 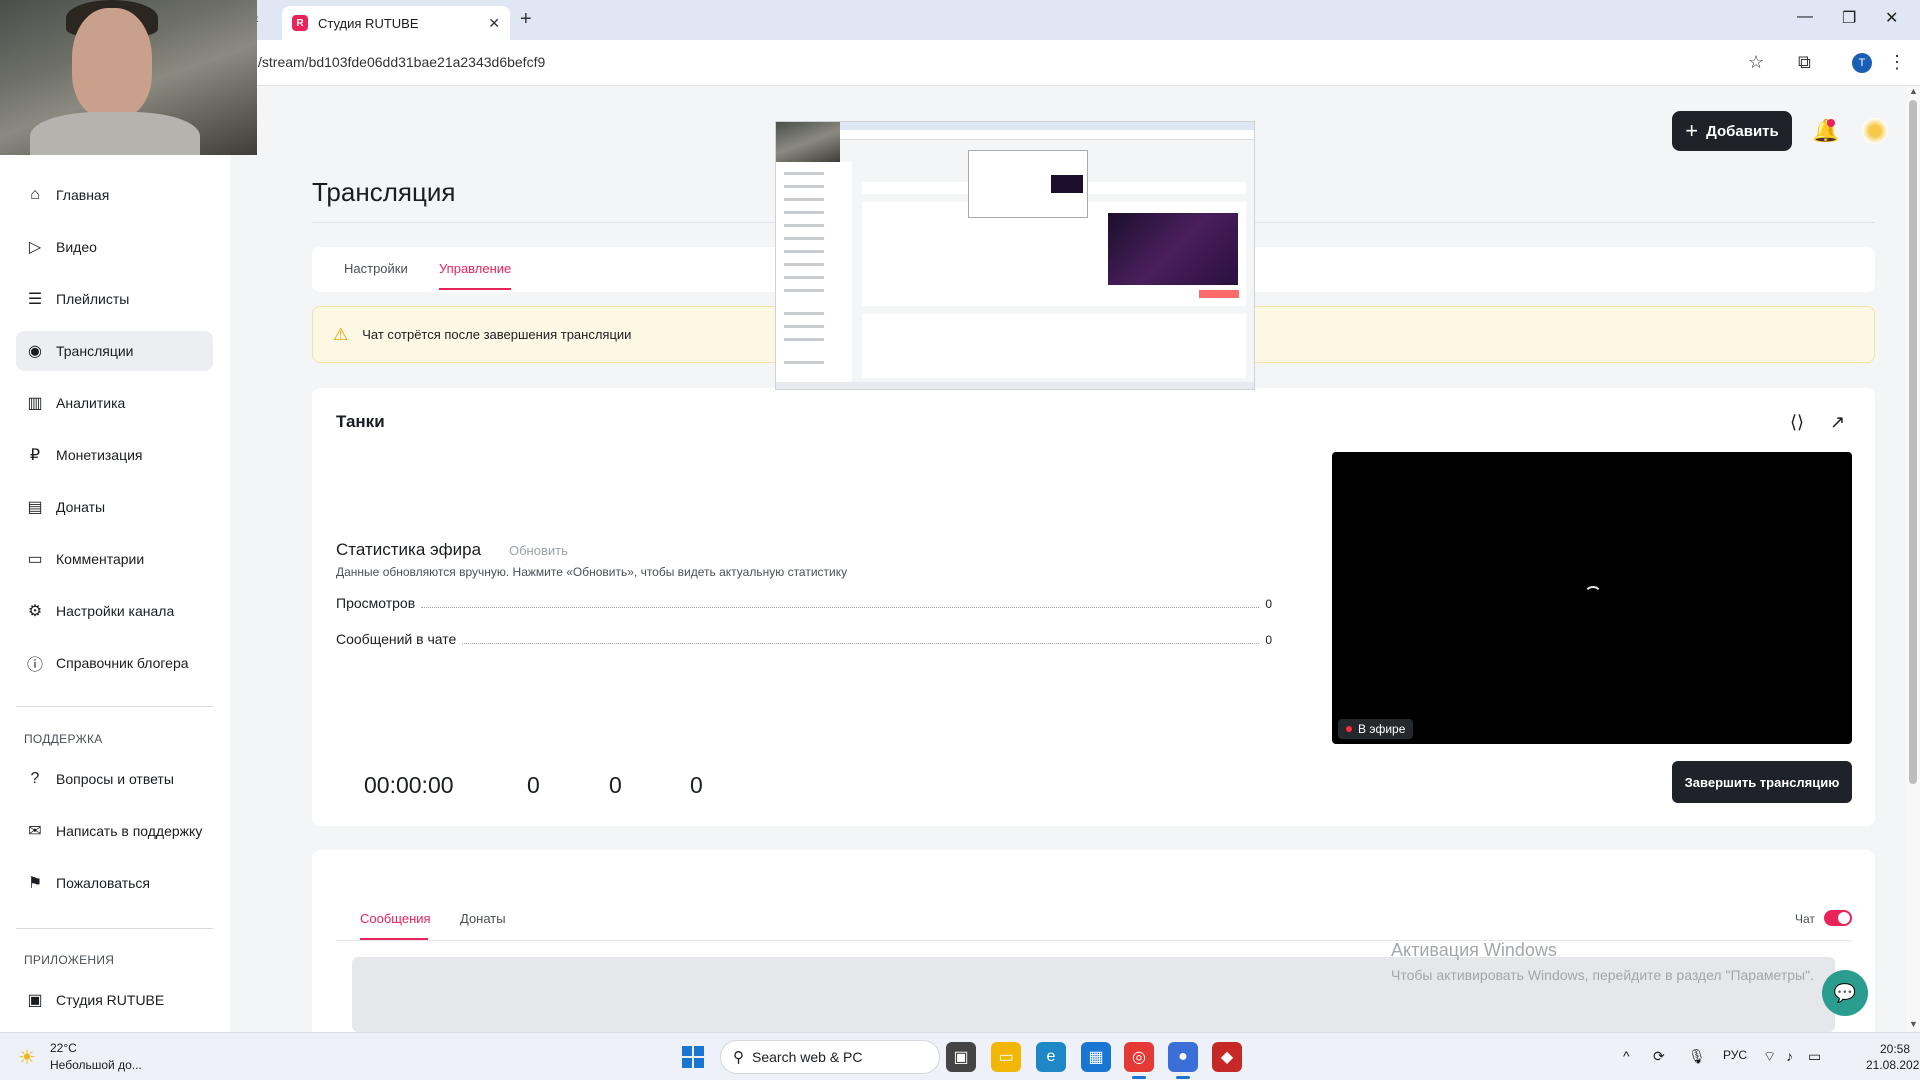 What do you see at coordinates (341, 334) in the screenshot?
I see `warning-icon: ⚠` at bounding box center [341, 334].